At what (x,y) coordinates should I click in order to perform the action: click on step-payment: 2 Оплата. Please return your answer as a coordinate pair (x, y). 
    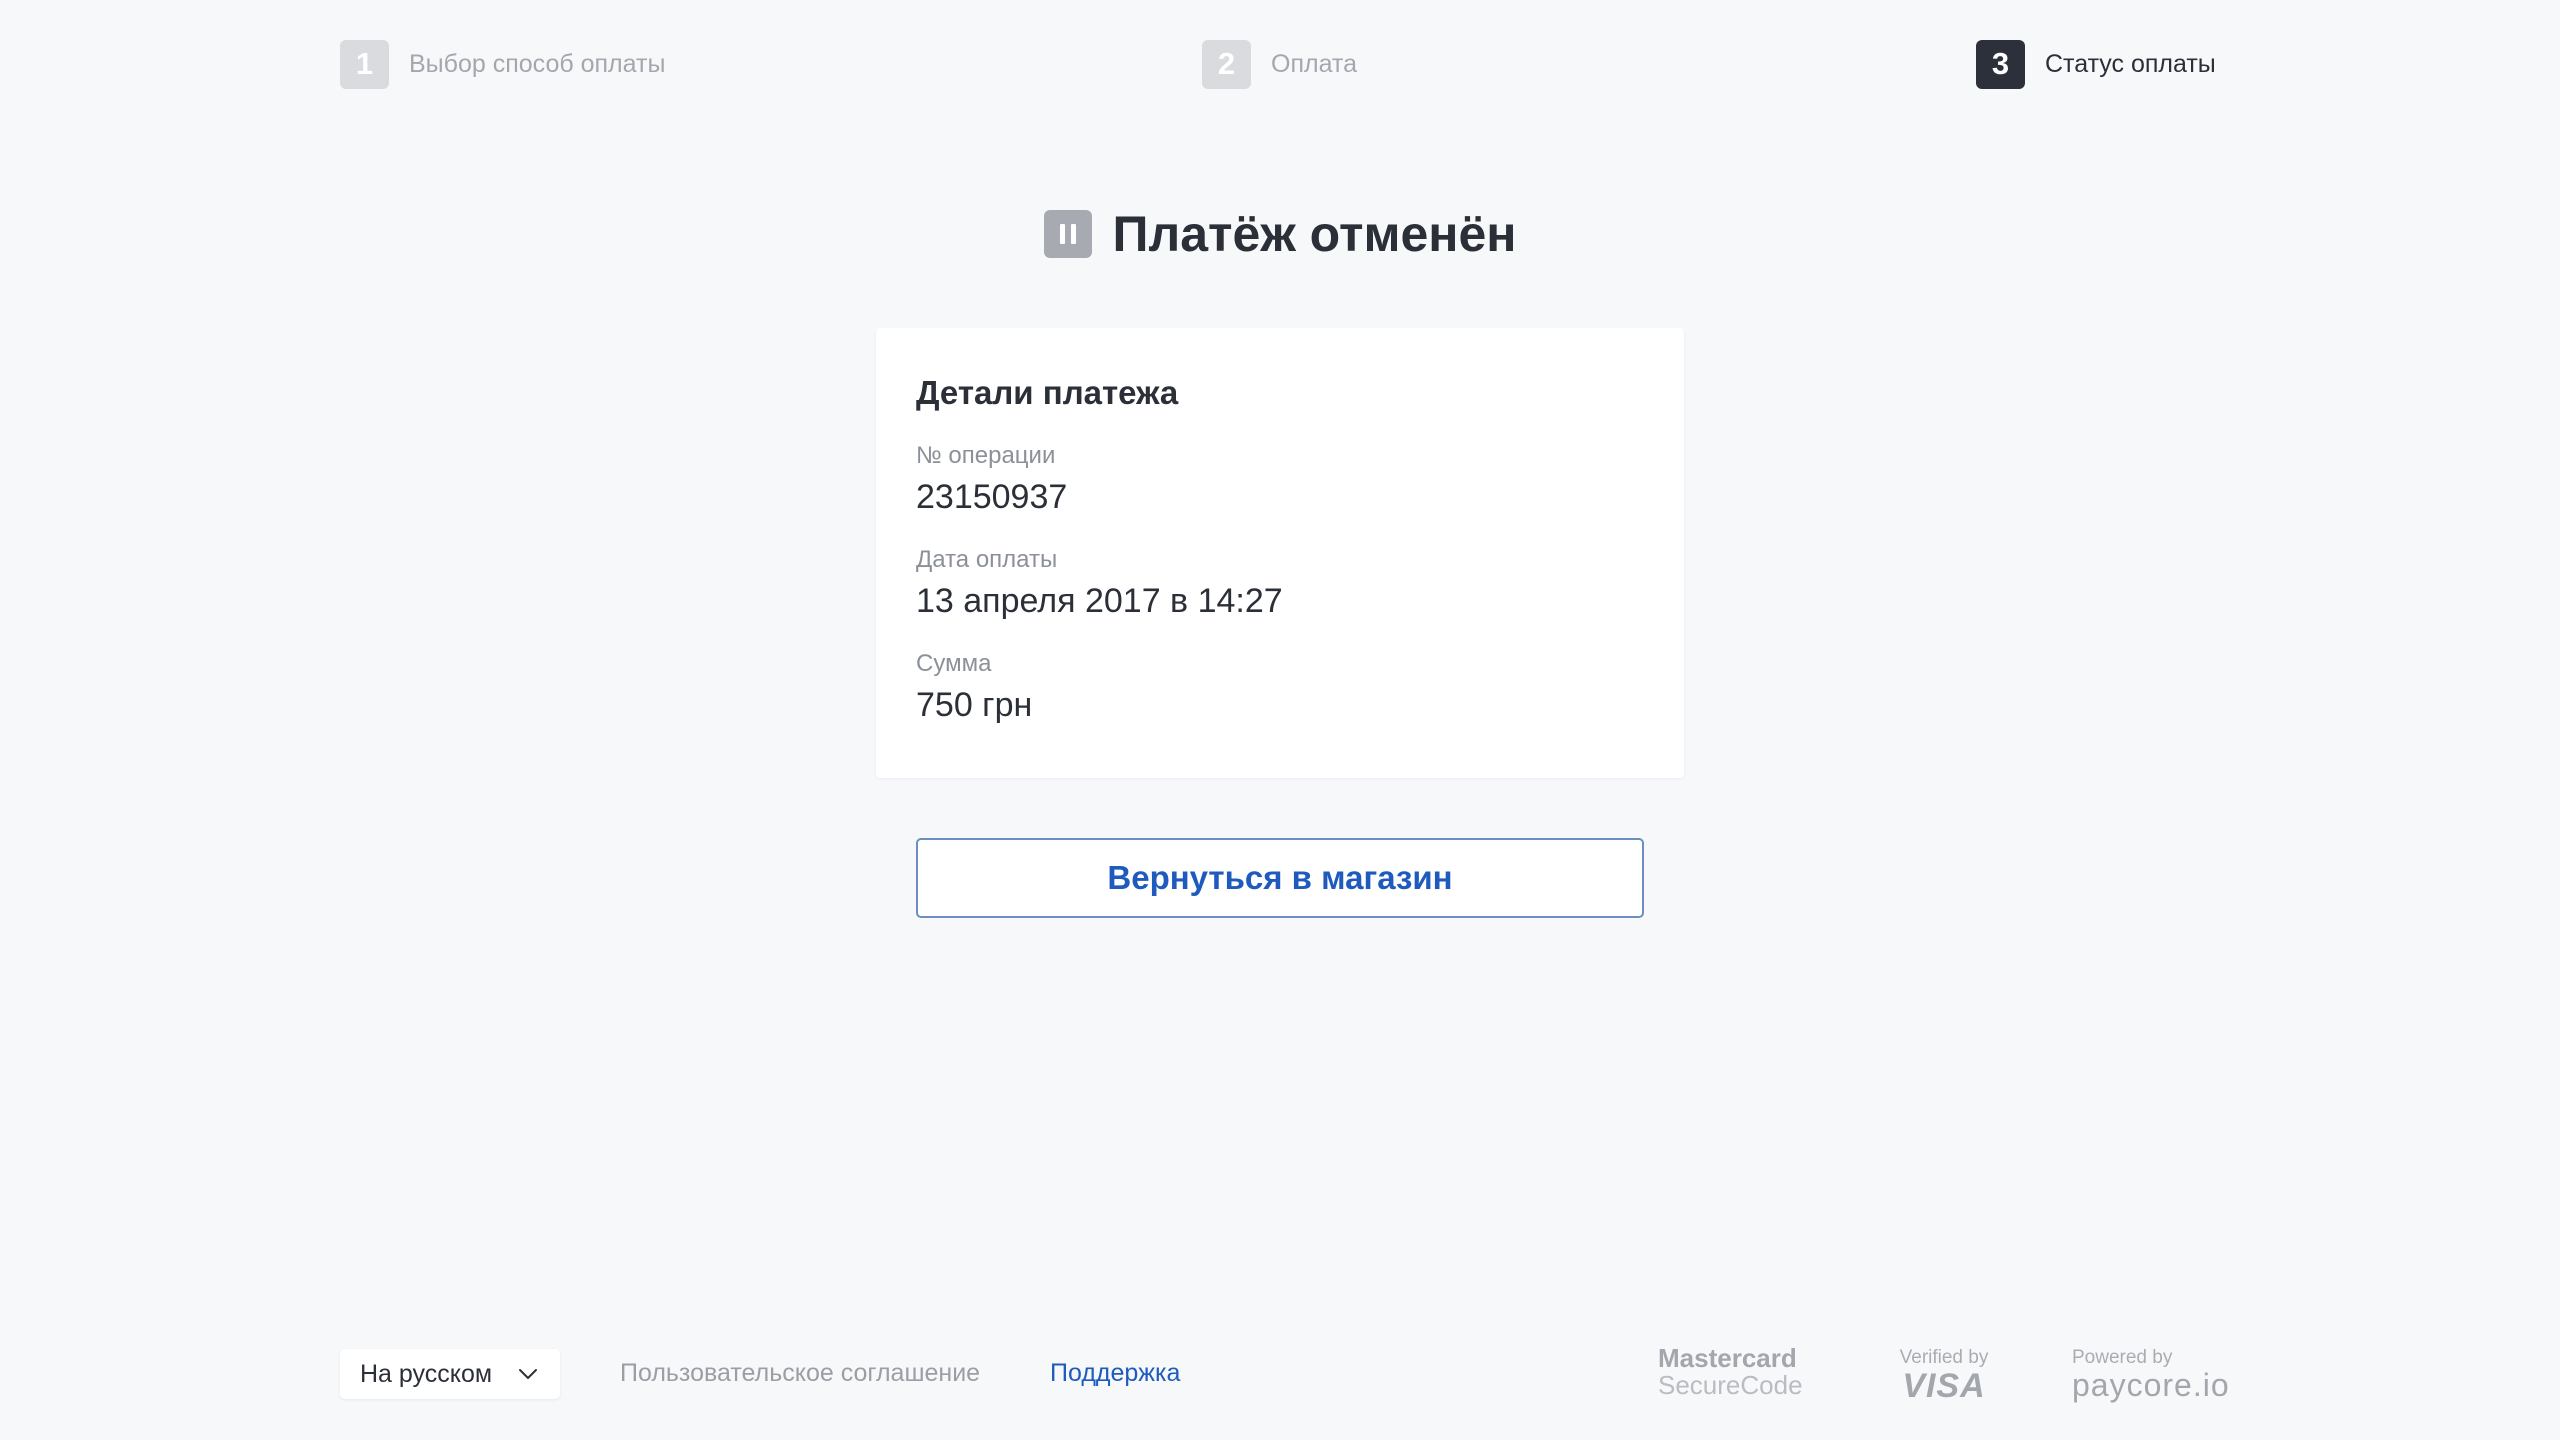
    Looking at the image, I should click on (1279, 64).